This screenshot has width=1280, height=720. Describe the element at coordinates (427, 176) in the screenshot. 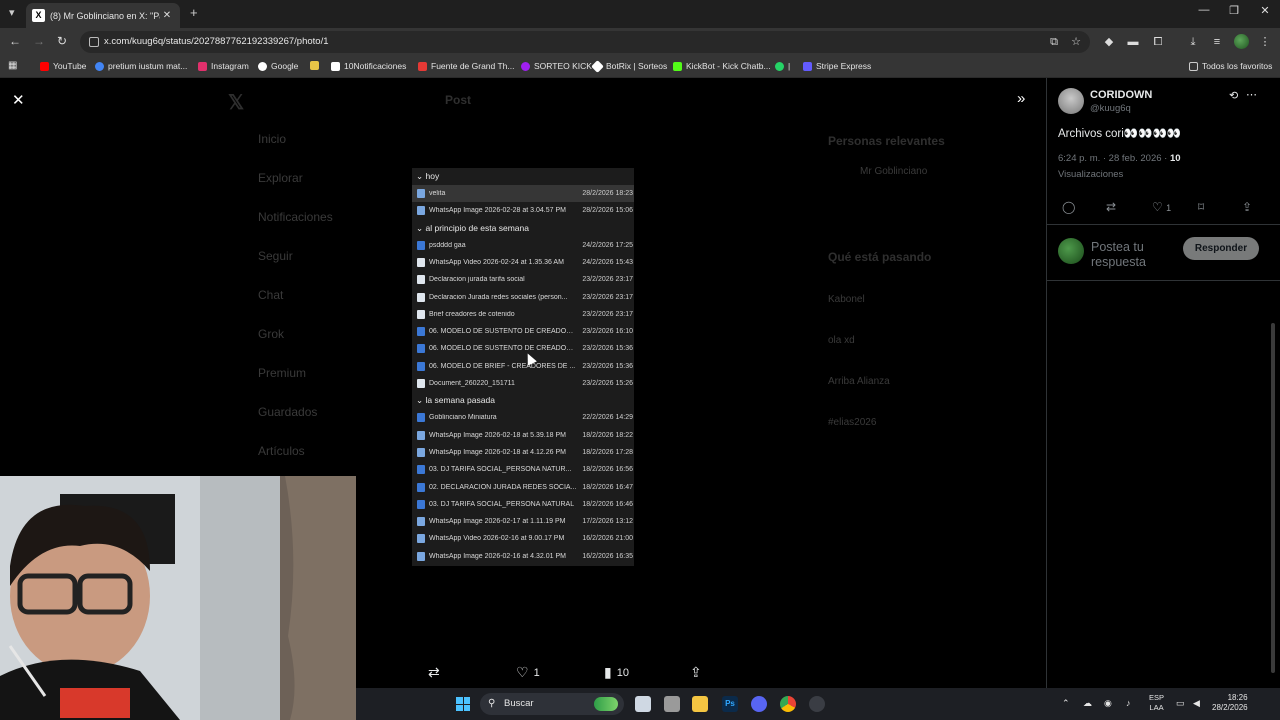

I see `file-group-header: ⌄ hoy` at that location.